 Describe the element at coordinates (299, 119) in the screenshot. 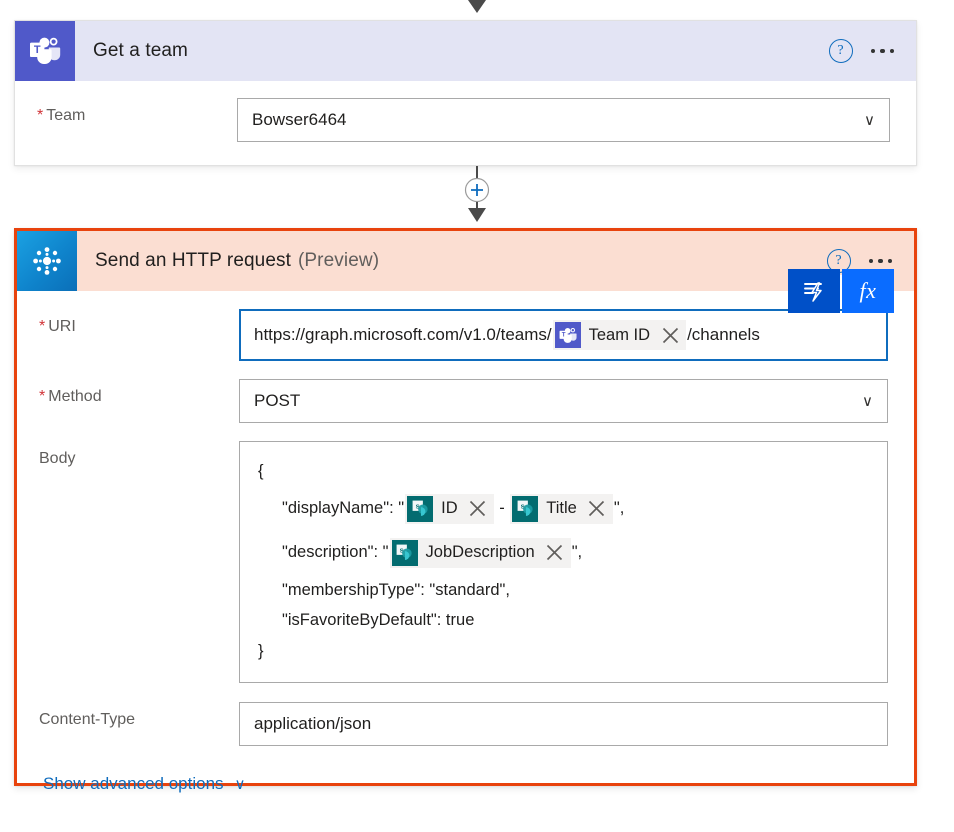

I see `team-dropdown-value: Bowser6464` at that location.